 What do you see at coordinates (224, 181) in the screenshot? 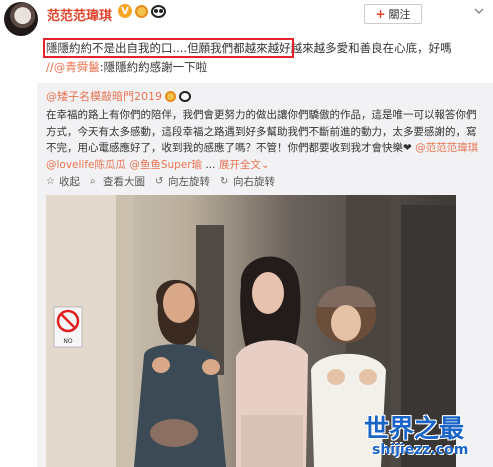
I see `rotate-right-icon: ↻` at bounding box center [224, 181].